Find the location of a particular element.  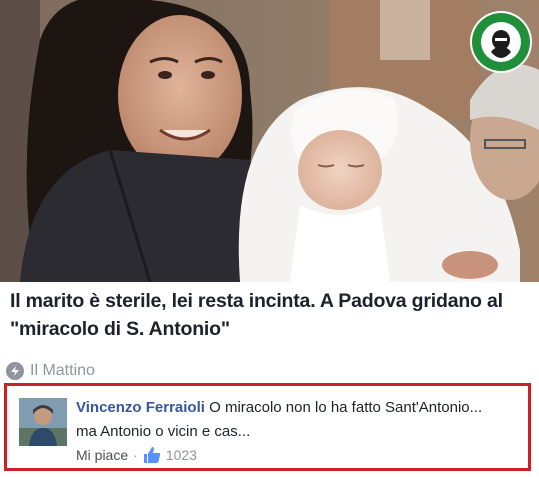

post-source: Il Mattino is located at coordinates (50, 371).